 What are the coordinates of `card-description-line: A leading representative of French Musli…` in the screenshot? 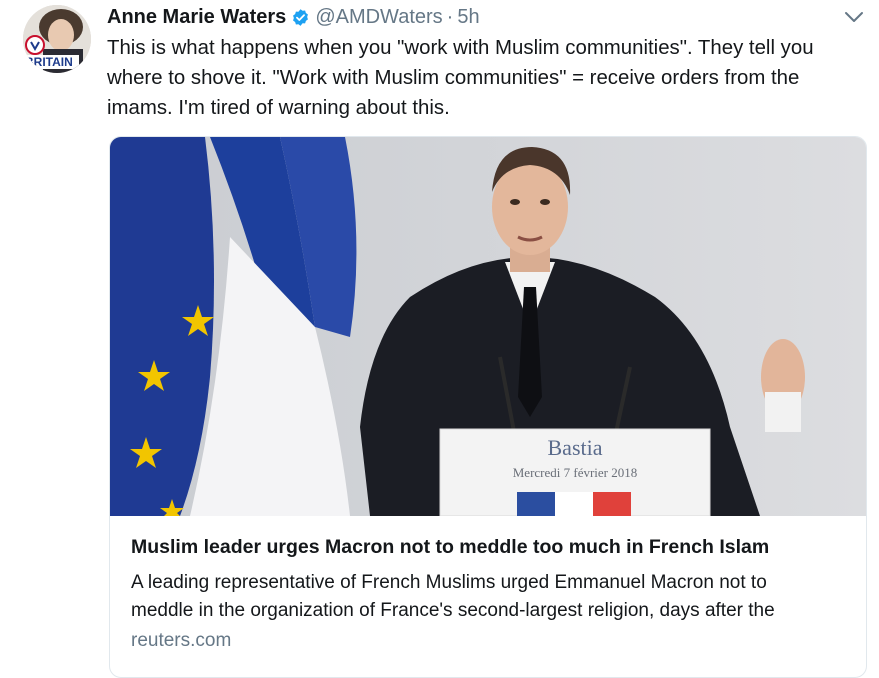 It's located at (449, 582).